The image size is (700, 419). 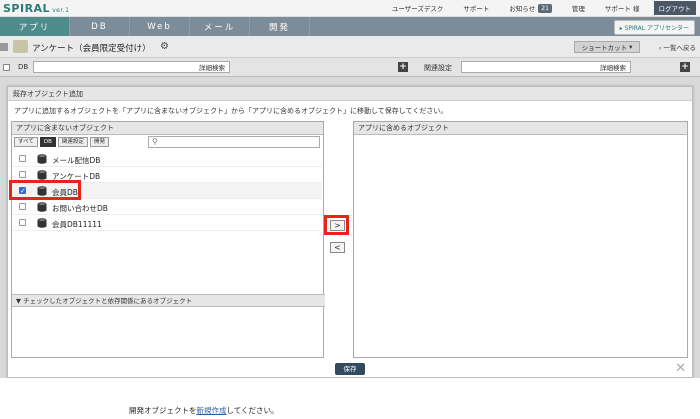 I want to click on support-link: サポート, so click(x=476, y=8).